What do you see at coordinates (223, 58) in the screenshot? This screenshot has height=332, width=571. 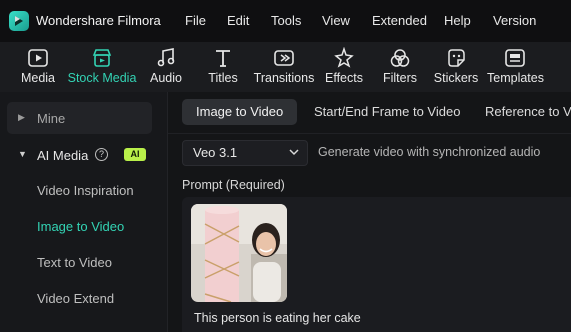 I see `titles-icon` at bounding box center [223, 58].